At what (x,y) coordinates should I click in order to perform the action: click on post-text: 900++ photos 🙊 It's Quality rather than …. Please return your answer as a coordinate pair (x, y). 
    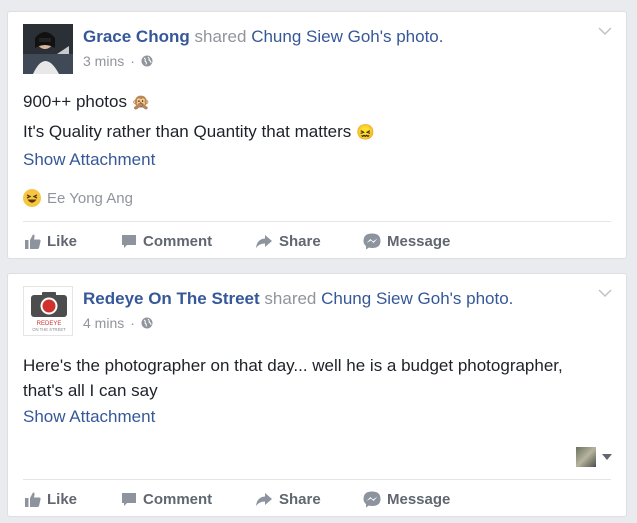
    Looking at the image, I should click on (314, 117).